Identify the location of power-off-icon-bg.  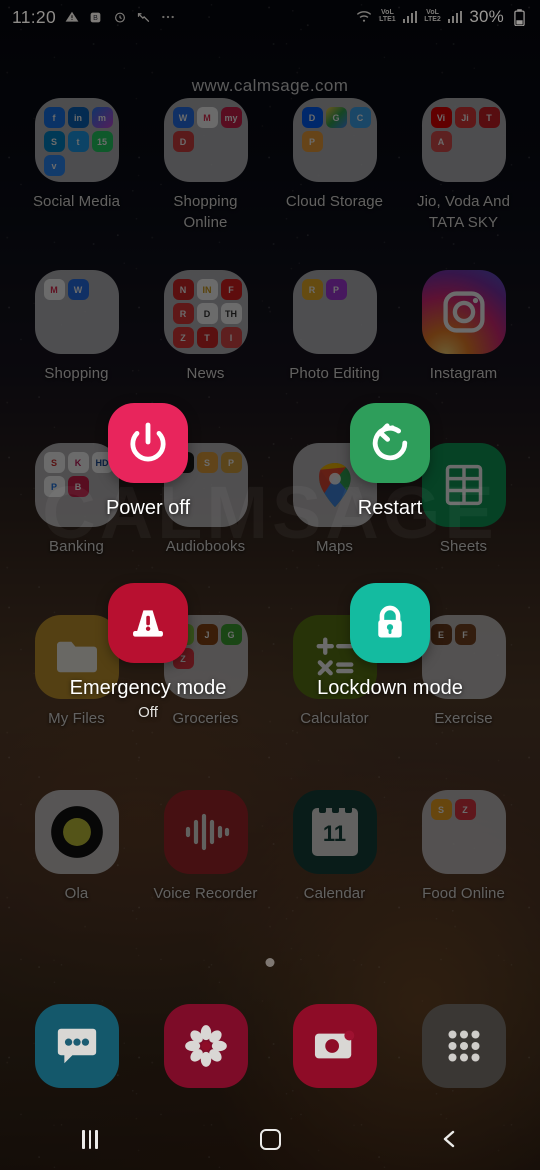
(148, 443).